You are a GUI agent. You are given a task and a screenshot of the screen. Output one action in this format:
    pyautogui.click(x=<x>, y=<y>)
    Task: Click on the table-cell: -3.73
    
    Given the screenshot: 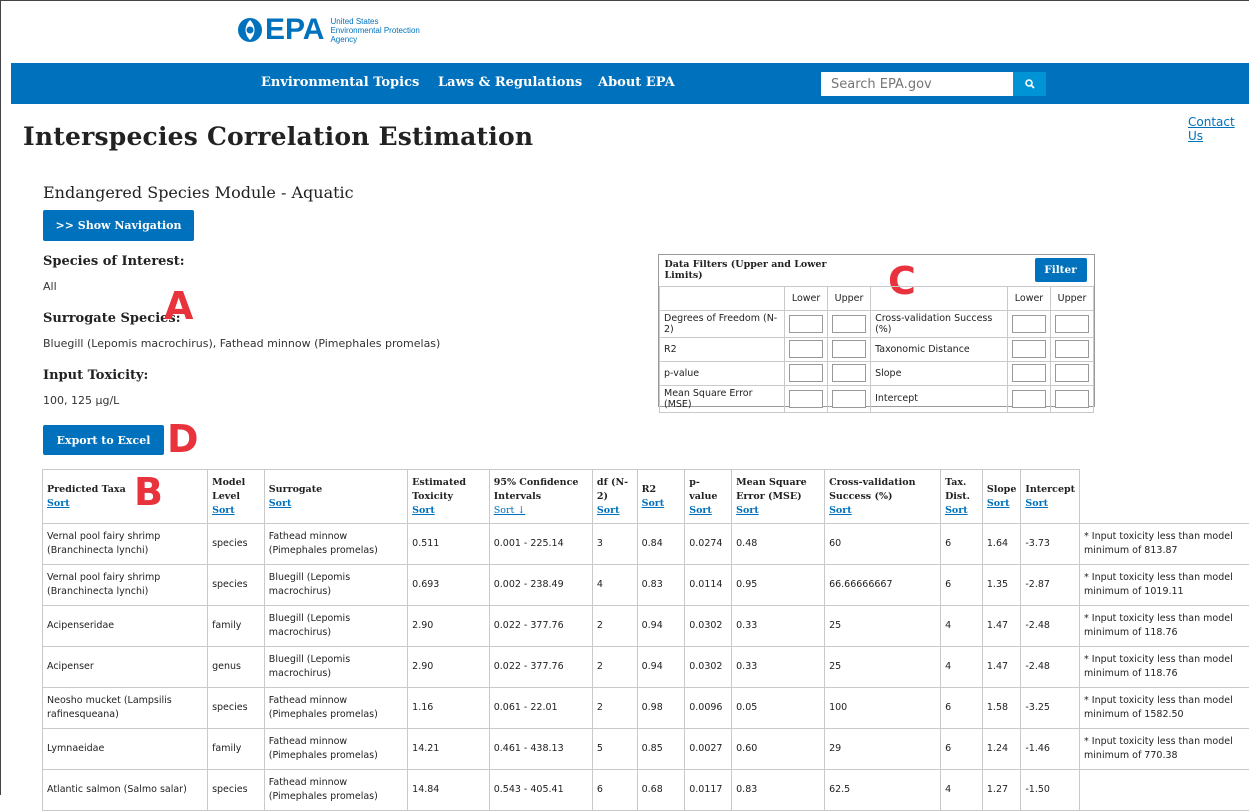 What is the action you would take?
    pyautogui.click(x=1050, y=544)
    